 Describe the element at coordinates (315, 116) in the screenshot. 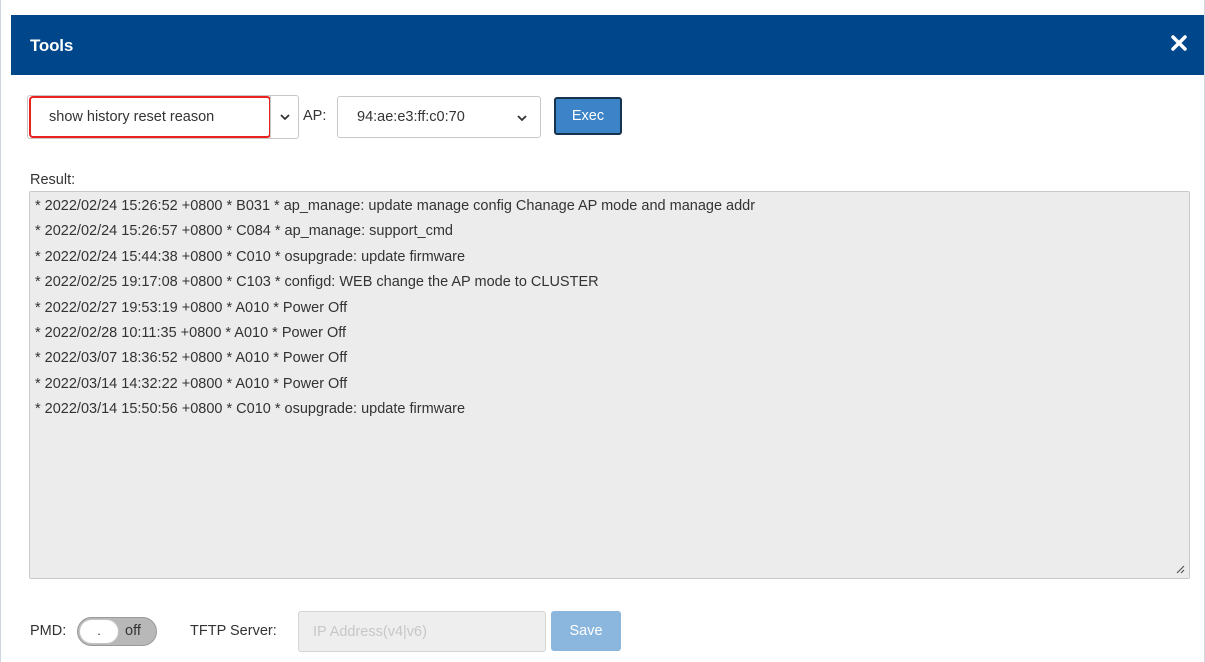

I see `ap-label: AP:` at that location.